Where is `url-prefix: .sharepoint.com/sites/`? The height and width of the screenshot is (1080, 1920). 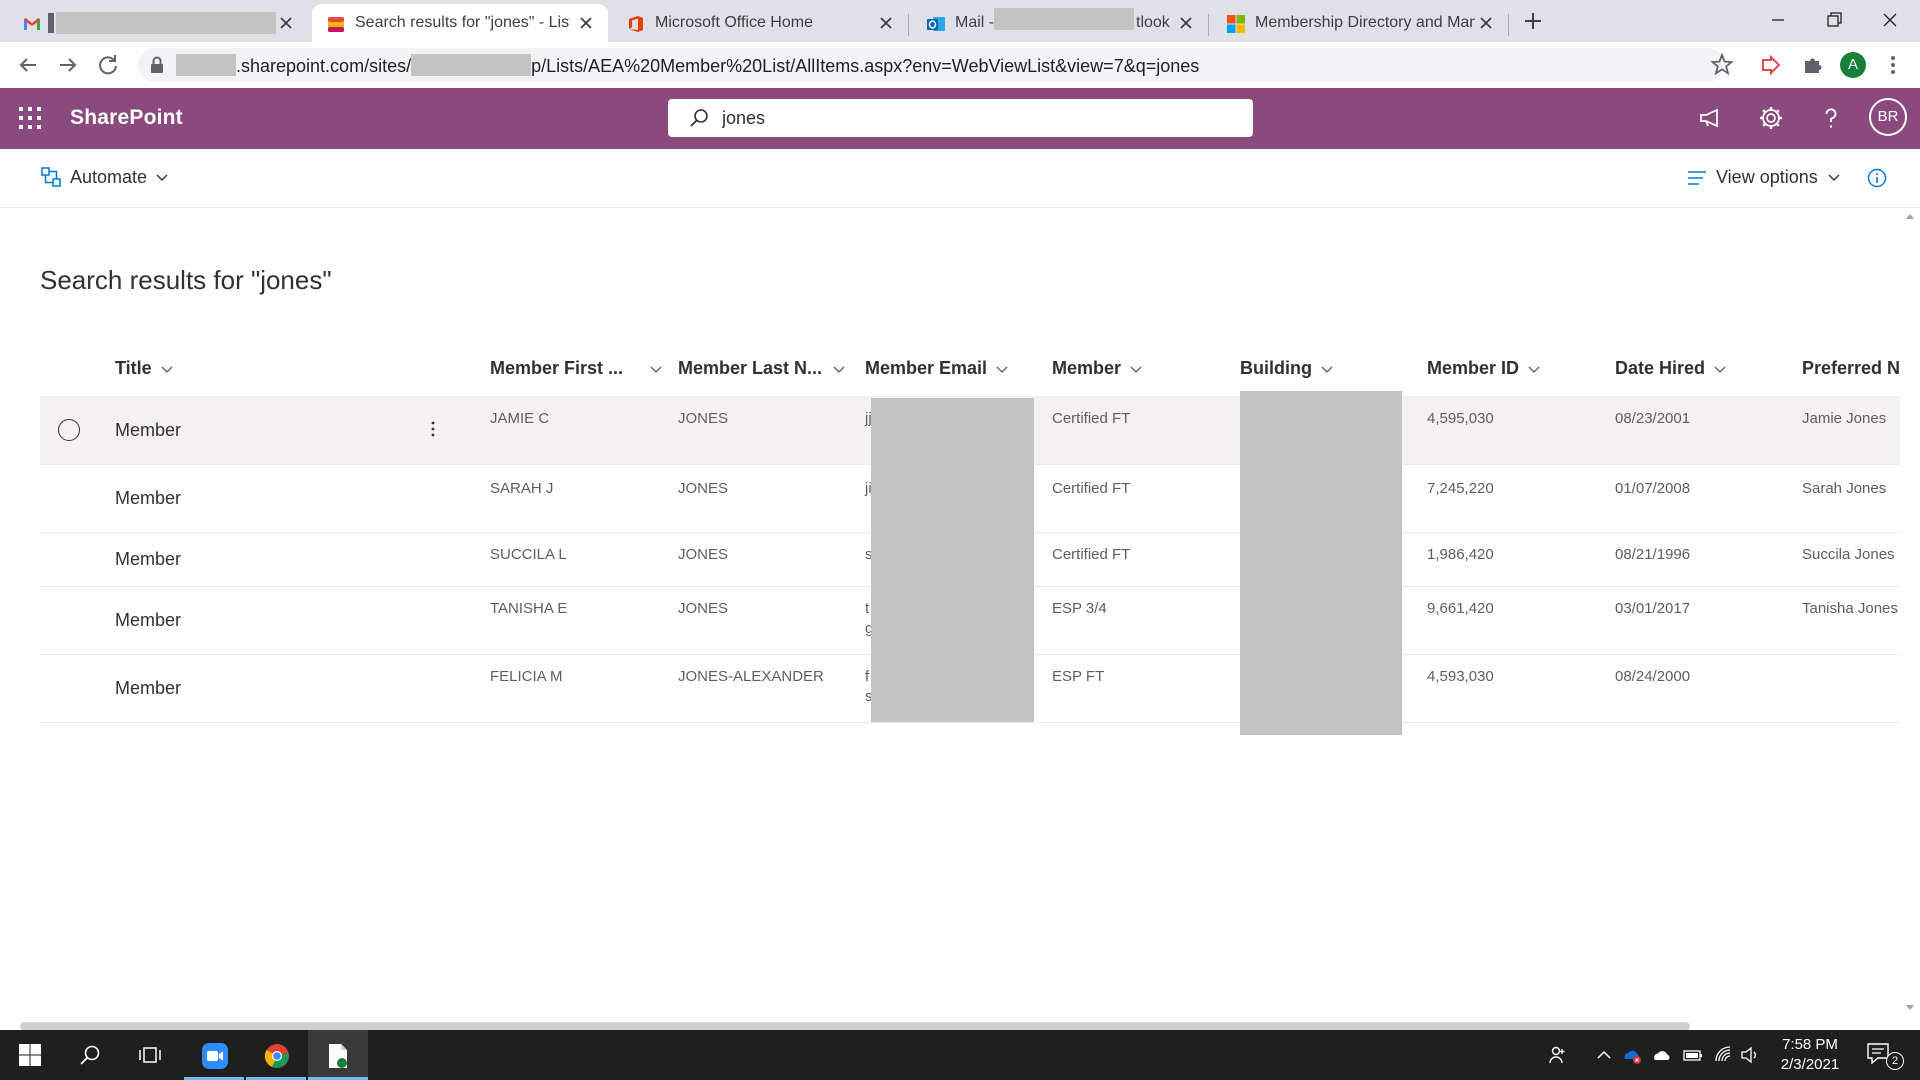
url-prefix: .sharepoint.com/sites/ is located at coordinates (324, 66).